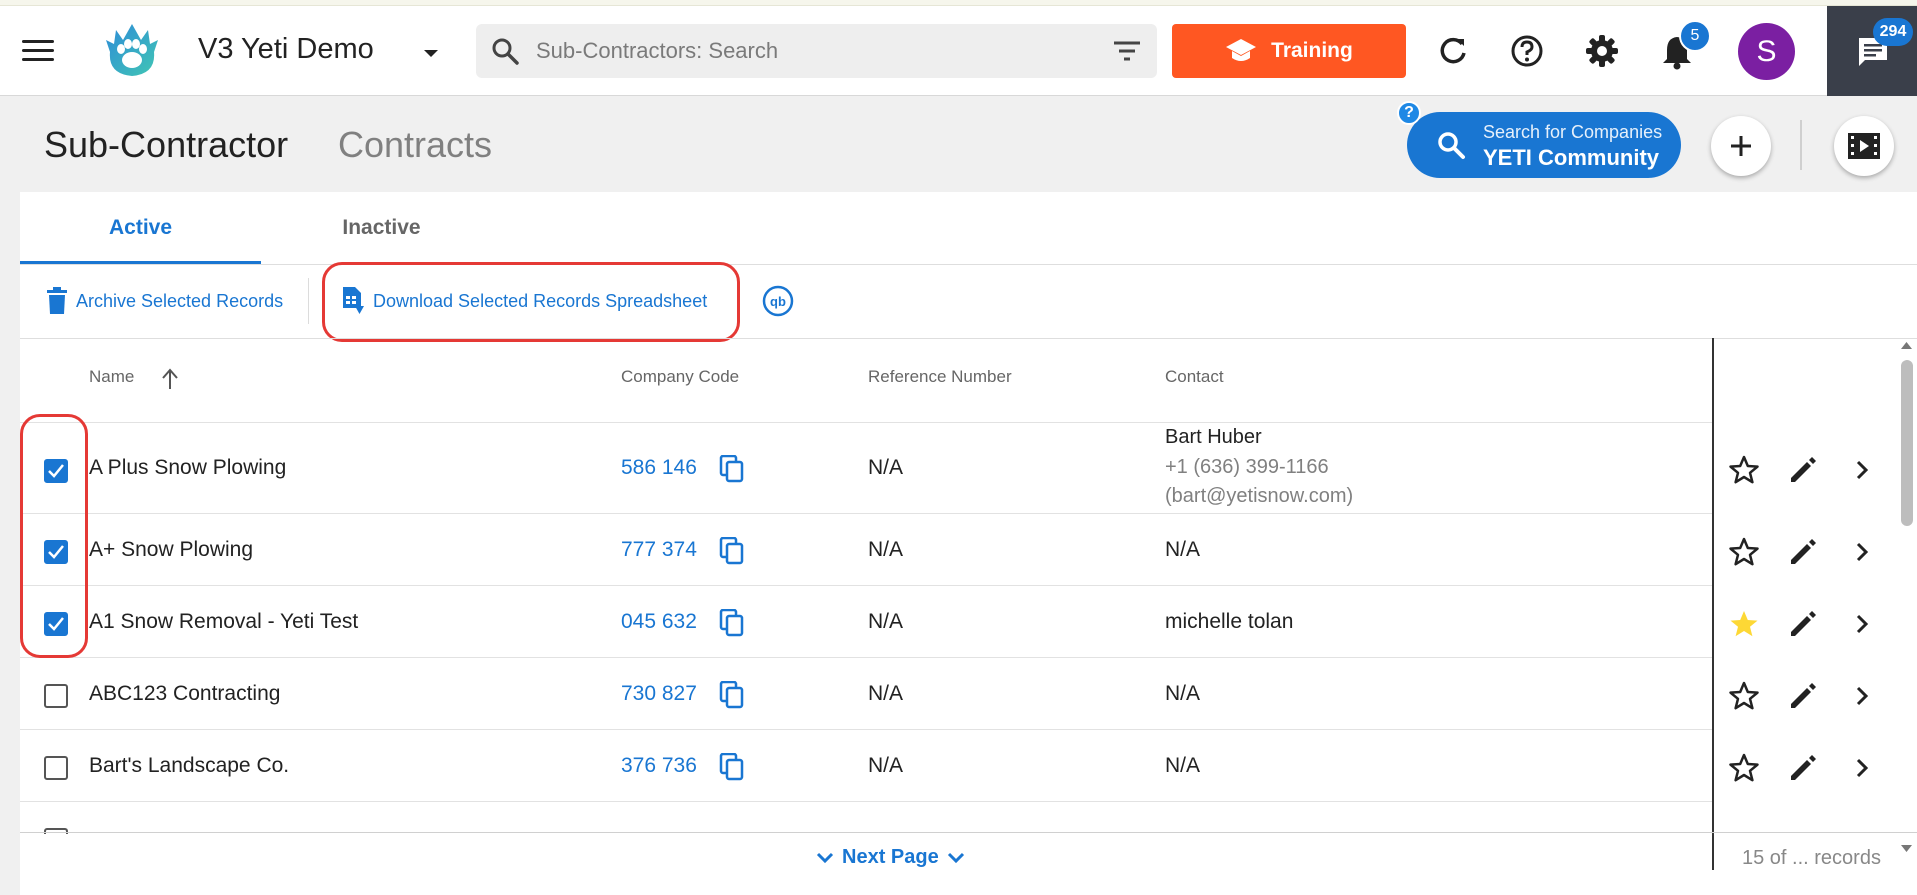 The image size is (1917, 895). What do you see at coordinates (1241, 51) in the screenshot?
I see `graduation-cap-icon` at bounding box center [1241, 51].